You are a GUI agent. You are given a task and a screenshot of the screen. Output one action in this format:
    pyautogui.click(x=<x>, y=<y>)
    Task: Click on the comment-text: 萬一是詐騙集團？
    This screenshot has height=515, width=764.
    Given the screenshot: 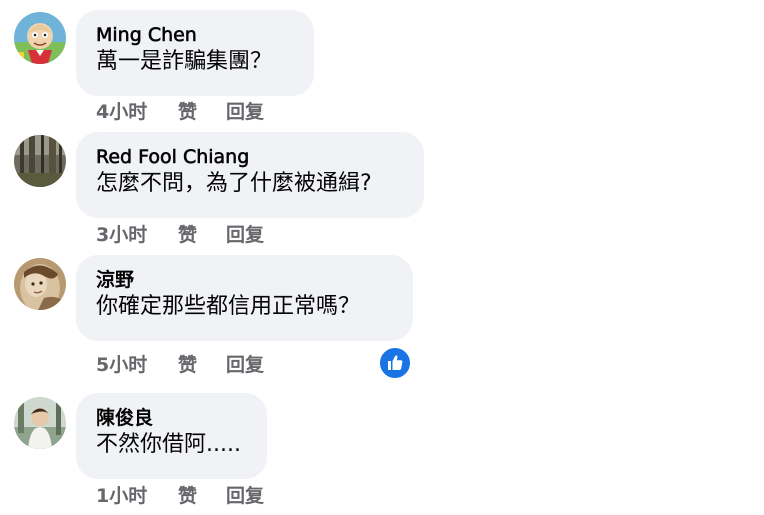 What is the action you would take?
    pyautogui.click(x=184, y=61)
    